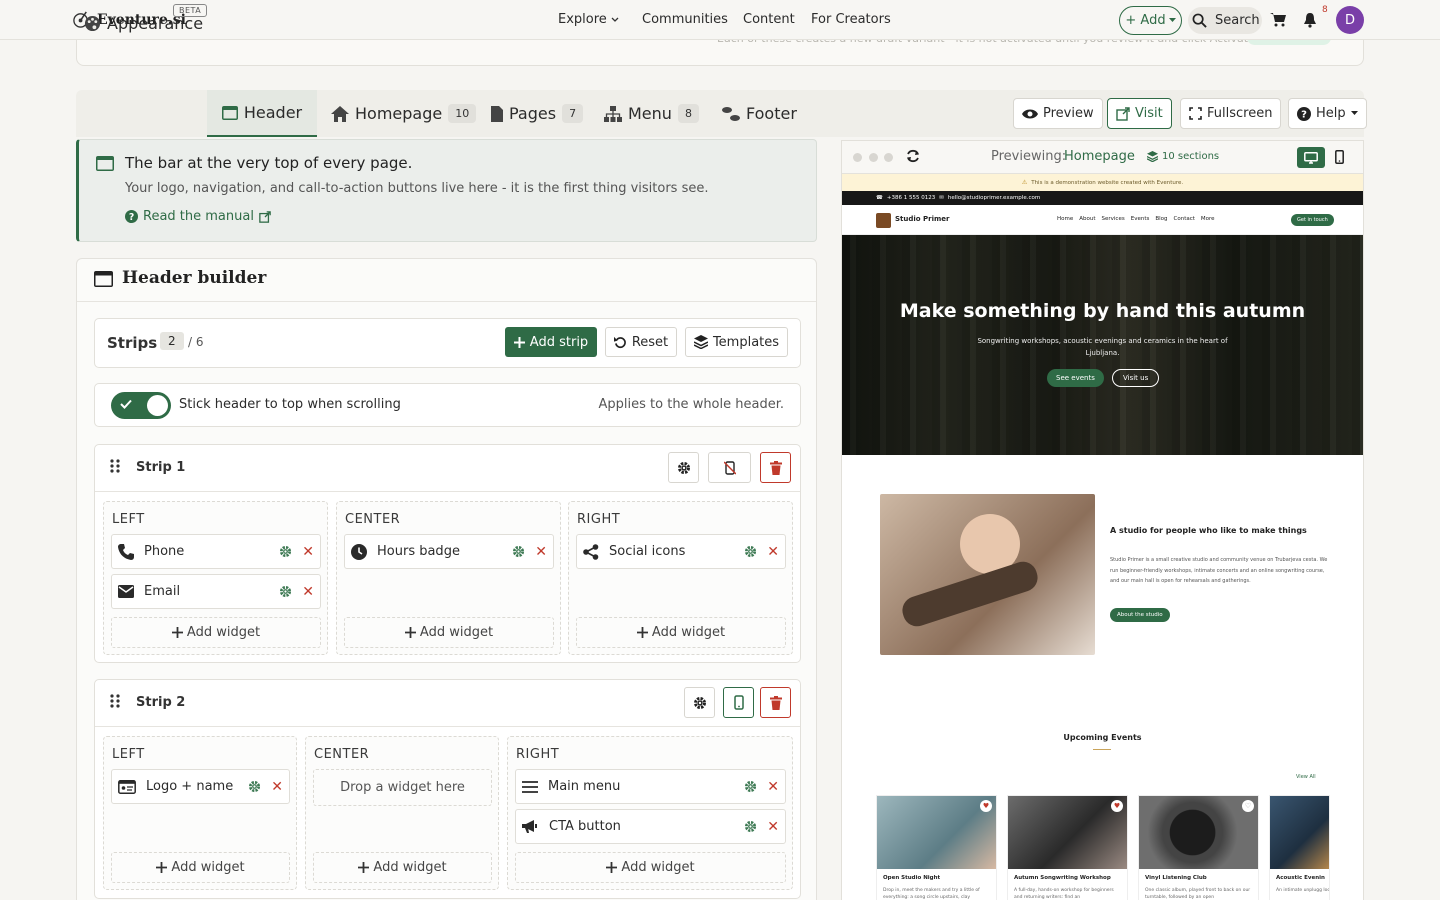 The image size is (1440, 900). Describe the element at coordinates (729, 467) in the screenshot. I see `strip-mobile-hidden-button` at that location.